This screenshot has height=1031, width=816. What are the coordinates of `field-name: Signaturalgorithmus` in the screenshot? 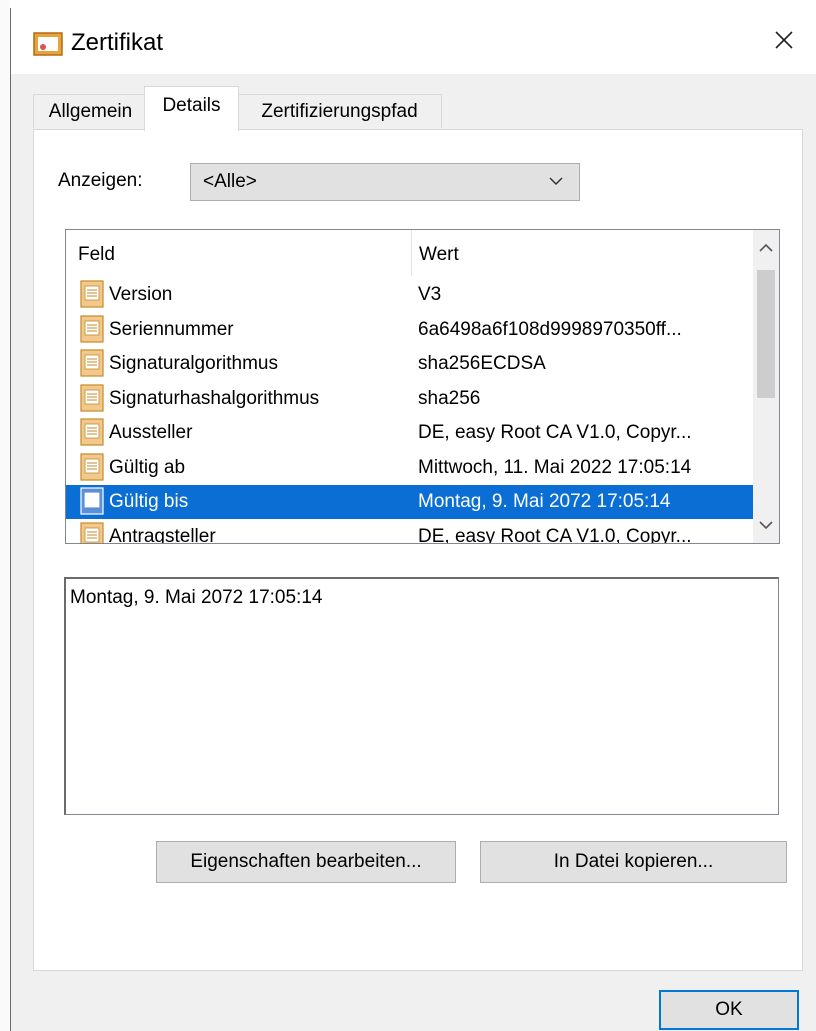 It's located at (193, 363).